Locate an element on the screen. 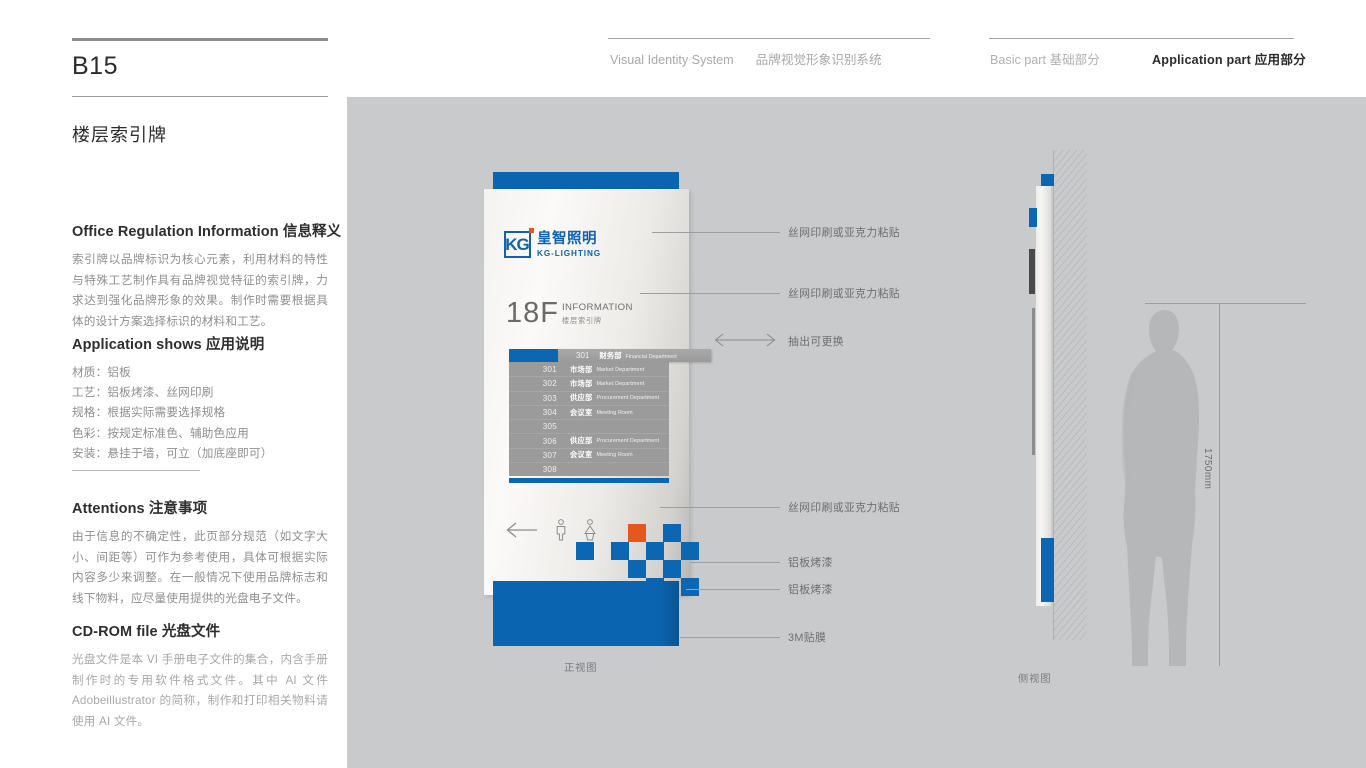  brand-logo: KG 皇智照明 KG-LIGHTING is located at coordinates (552, 243).